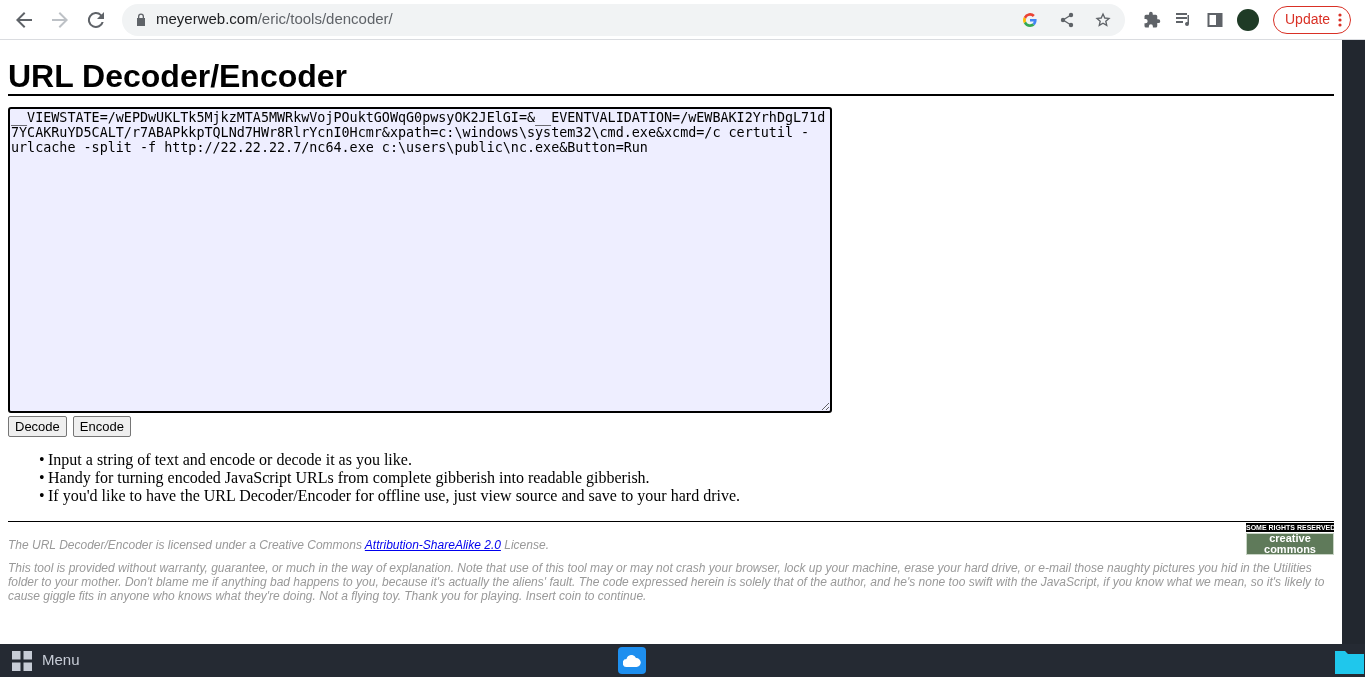 Image resolution: width=1365 pixels, height=677 pixels. Describe the element at coordinates (394, 496) in the screenshot. I see `note-item: If you'd like to have the URL Decoder/Encoder for offline use, just view source and save to your hard drive.` at that location.